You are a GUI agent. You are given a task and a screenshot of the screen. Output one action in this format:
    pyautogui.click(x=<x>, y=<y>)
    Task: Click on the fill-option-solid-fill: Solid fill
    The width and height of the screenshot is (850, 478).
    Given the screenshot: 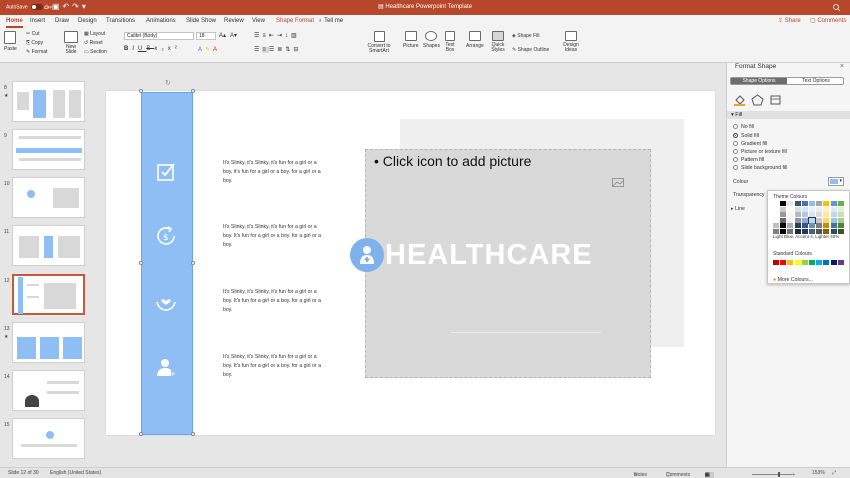 What is the action you would take?
    pyautogui.click(x=746, y=136)
    